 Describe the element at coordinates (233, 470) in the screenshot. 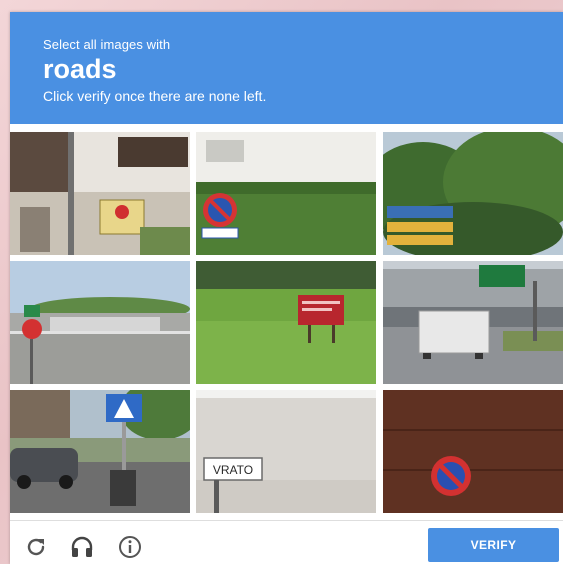

I see `tile-sign-text: VRATO` at that location.